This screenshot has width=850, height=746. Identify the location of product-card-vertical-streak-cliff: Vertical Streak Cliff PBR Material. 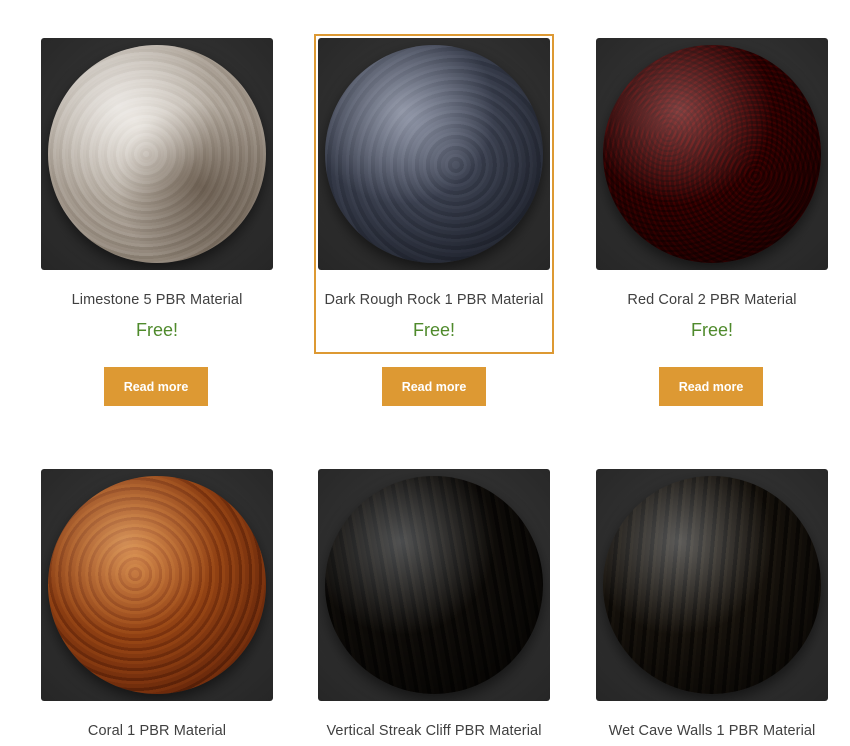
(434, 604).